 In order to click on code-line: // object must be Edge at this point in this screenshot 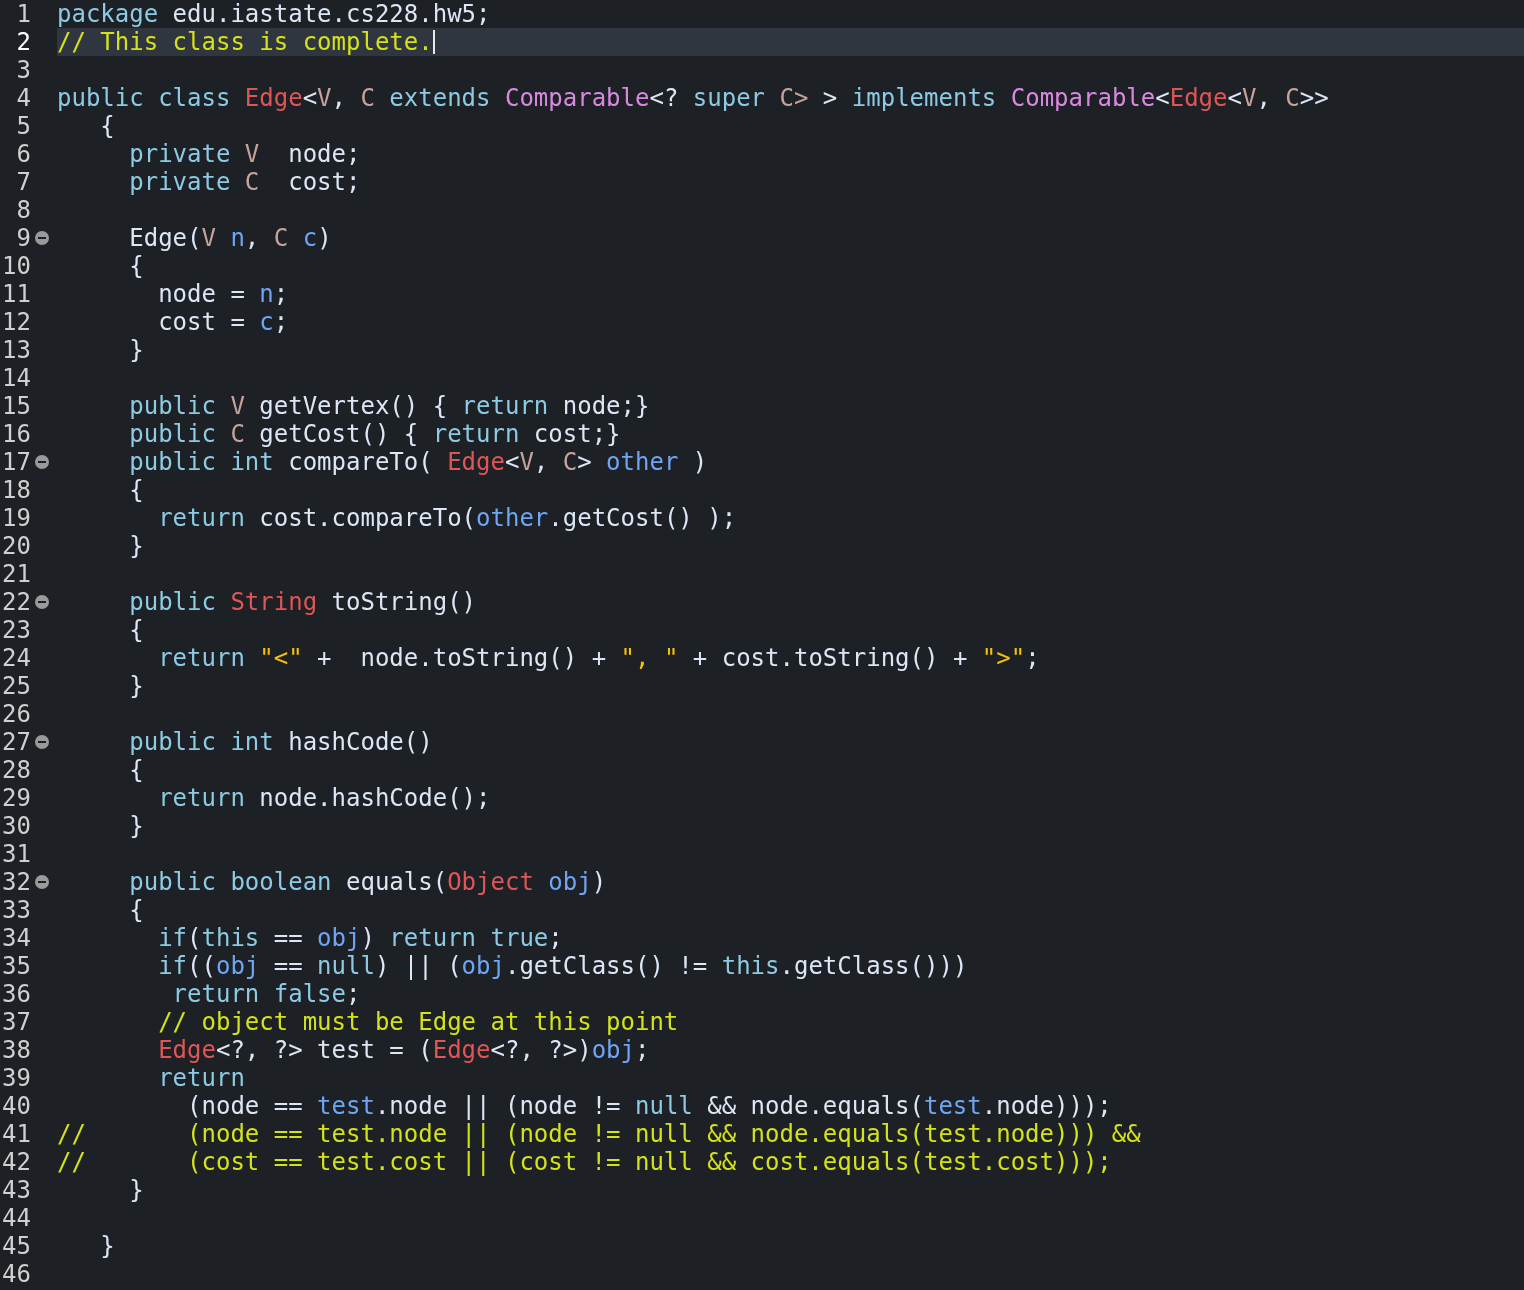, I will do `click(418, 1022)`.